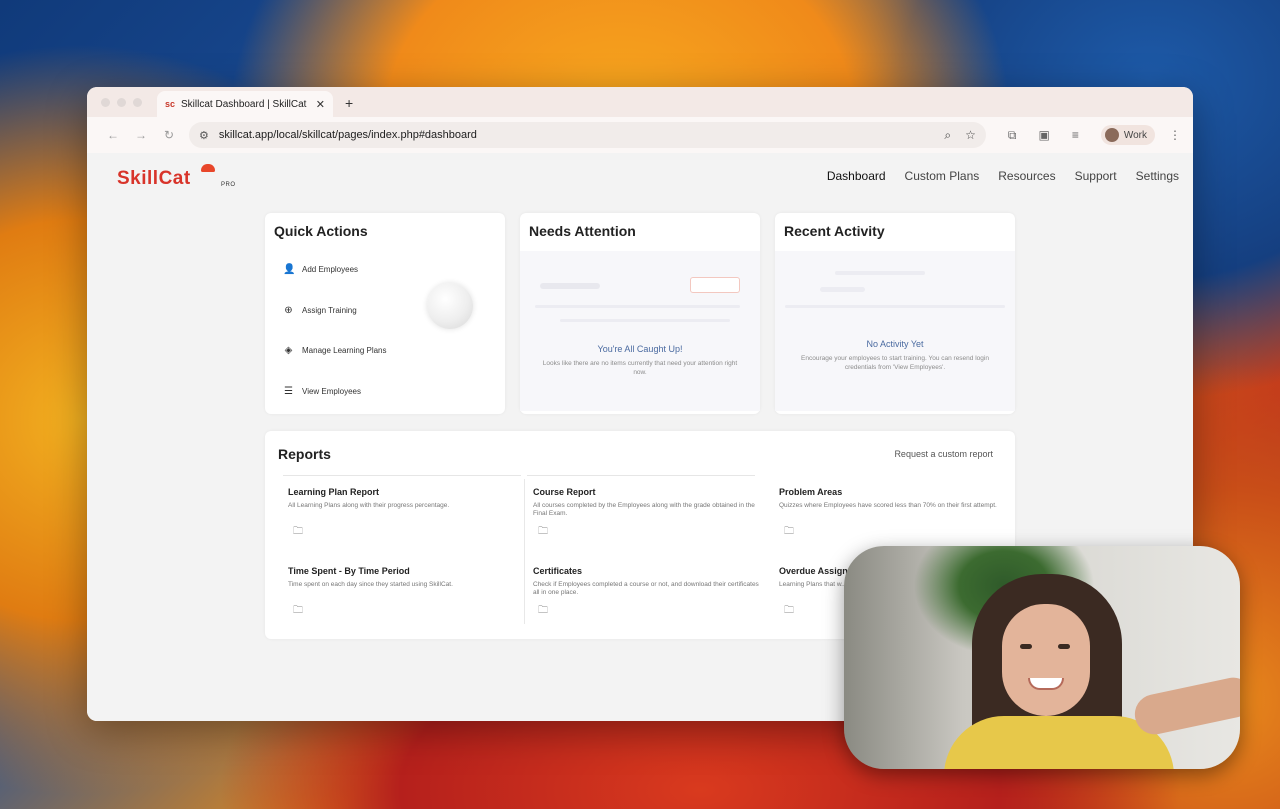 The height and width of the screenshot is (809, 1280). Describe the element at coordinates (334, 492) in the screenshot. I see `report-title: Learning Plan Report` at that location.